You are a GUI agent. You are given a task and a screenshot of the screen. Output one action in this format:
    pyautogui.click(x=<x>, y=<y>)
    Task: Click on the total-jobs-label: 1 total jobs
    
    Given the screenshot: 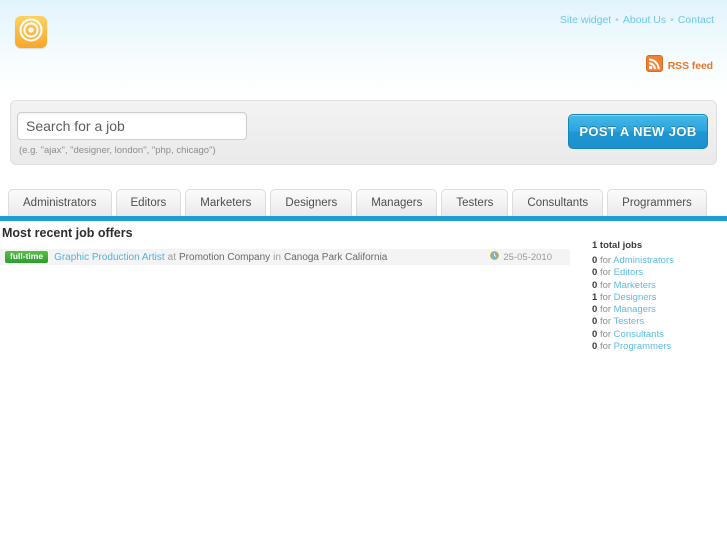 What is the action you would take?
    pyautogui.click(x=617, y=245)
    